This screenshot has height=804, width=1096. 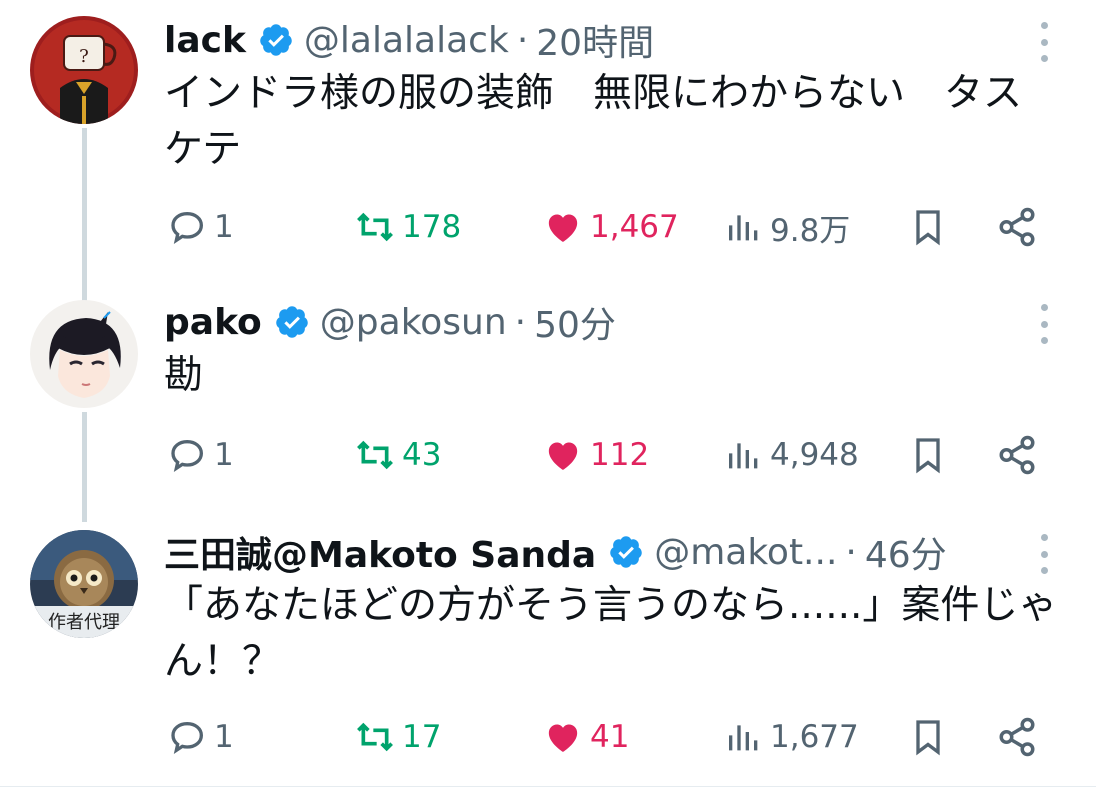 I want to click on like-button: 41, so click(x=585, y=737).